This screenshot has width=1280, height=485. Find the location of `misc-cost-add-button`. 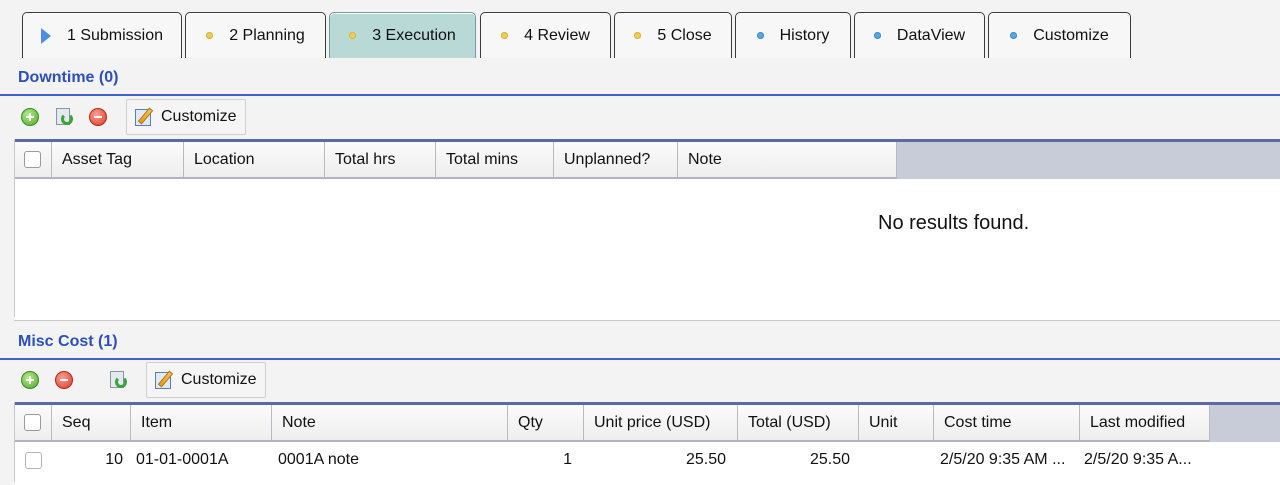

misc-cost-add-button is located at coordinates (30, 380).